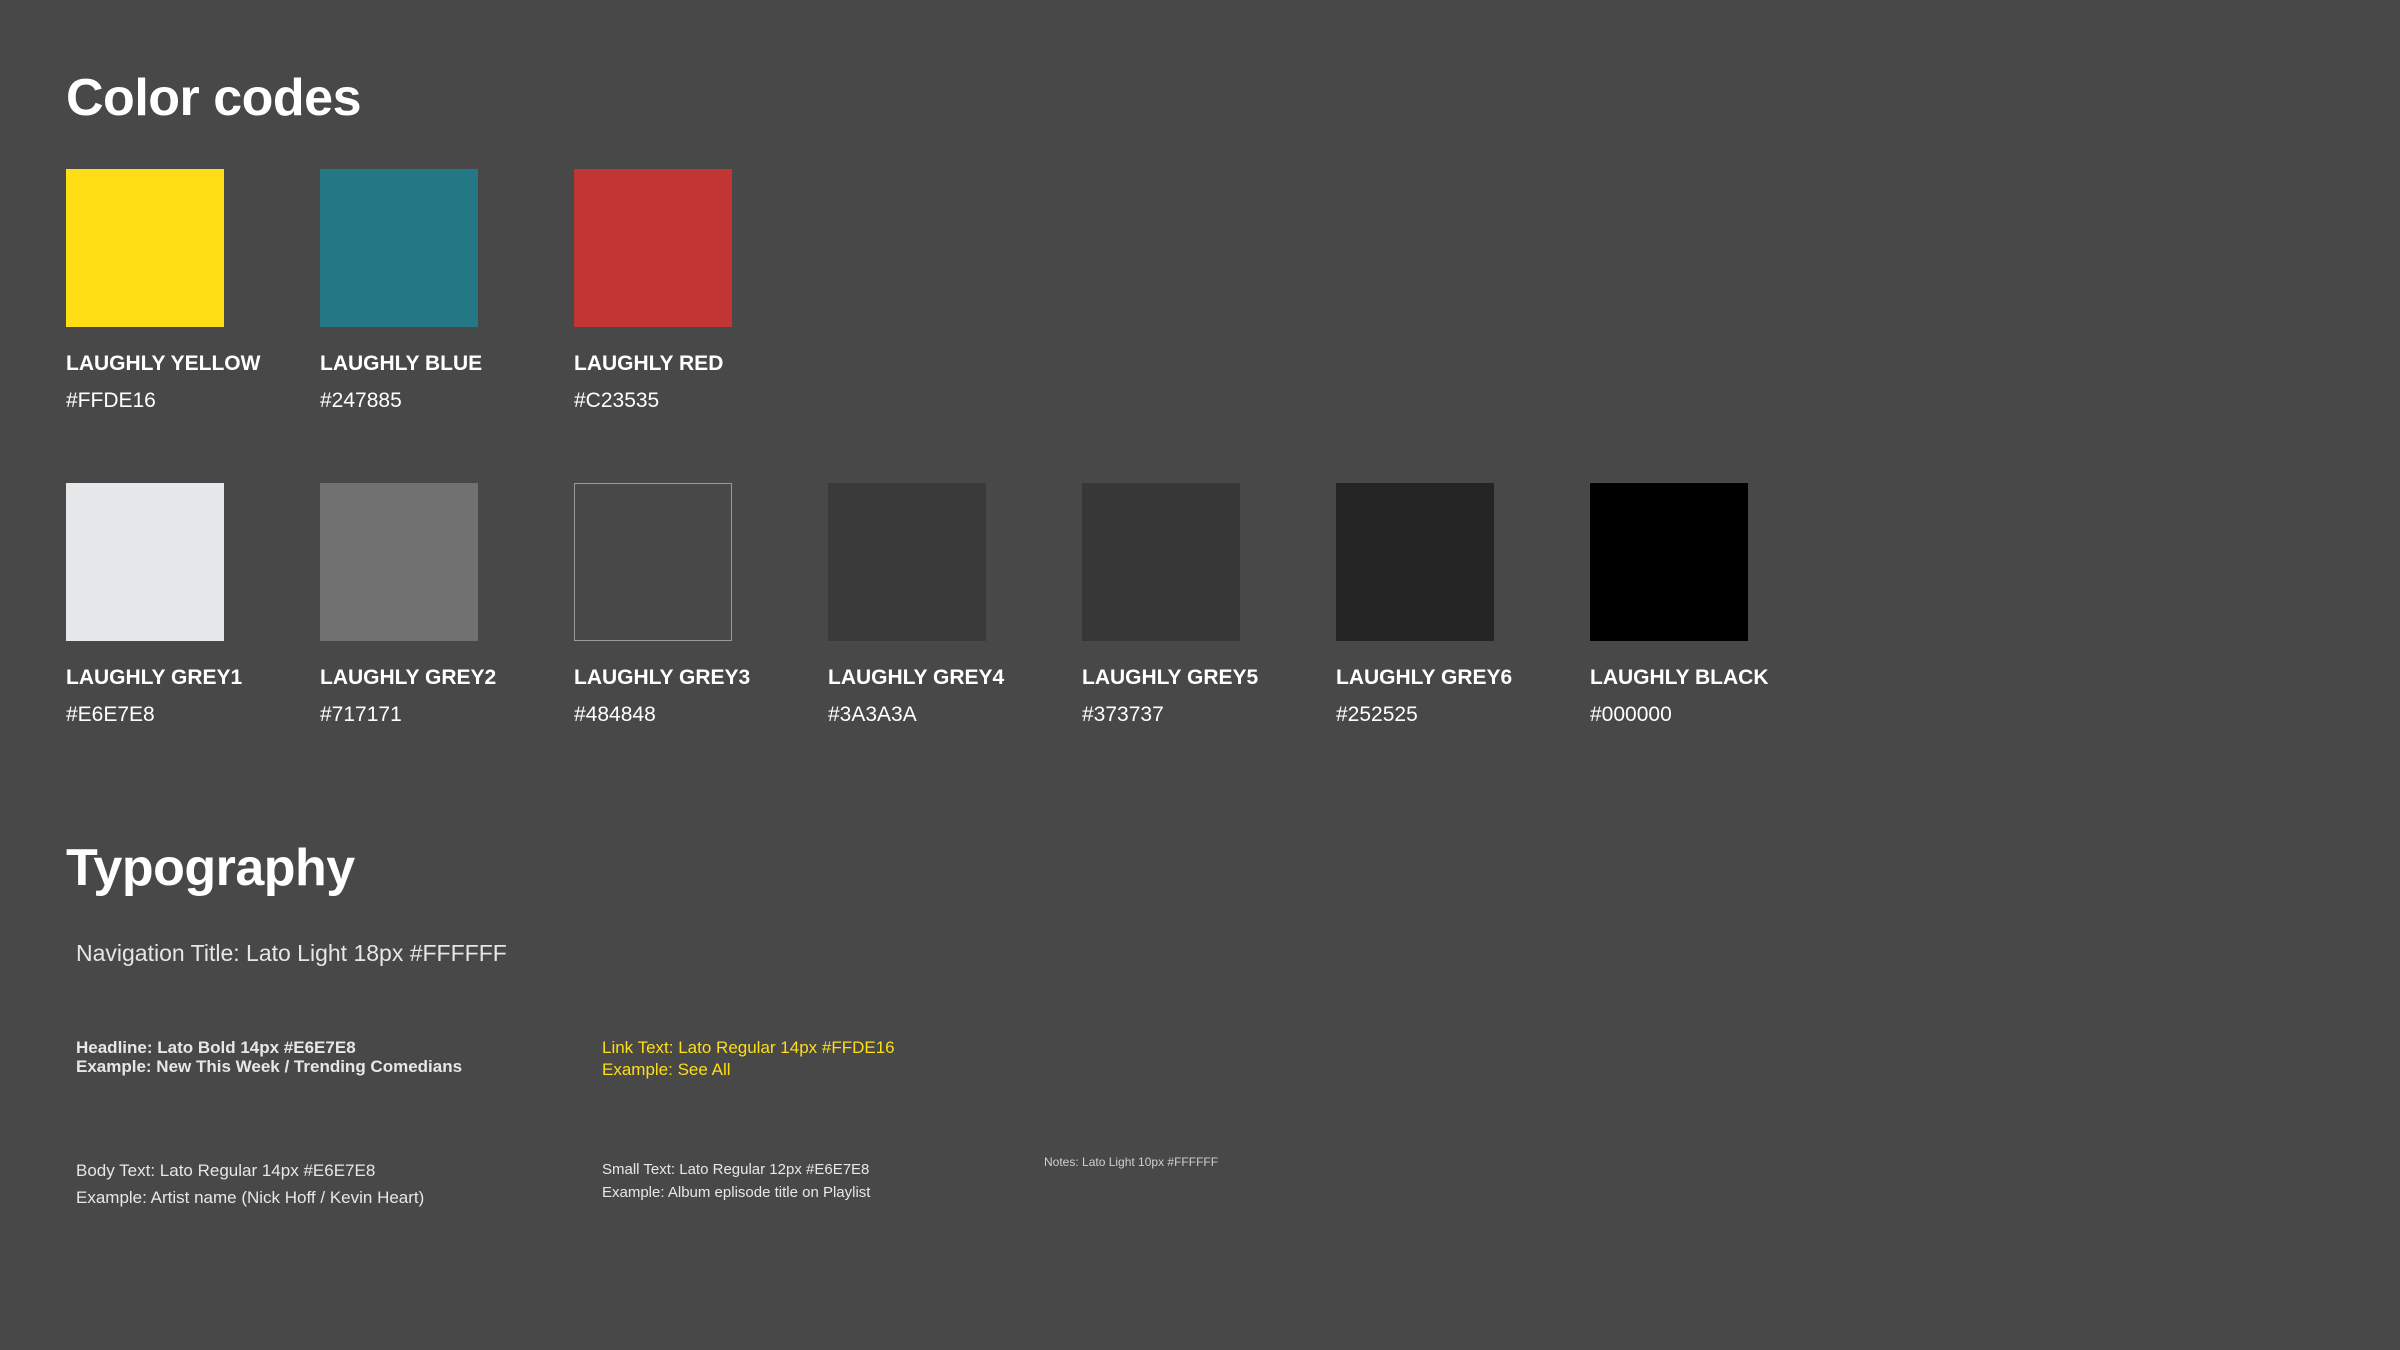 The width and height of the screenshot is (2400, 1350). I want to click on swatch-name: LAUGHLY BLUE, so click(401, 363).